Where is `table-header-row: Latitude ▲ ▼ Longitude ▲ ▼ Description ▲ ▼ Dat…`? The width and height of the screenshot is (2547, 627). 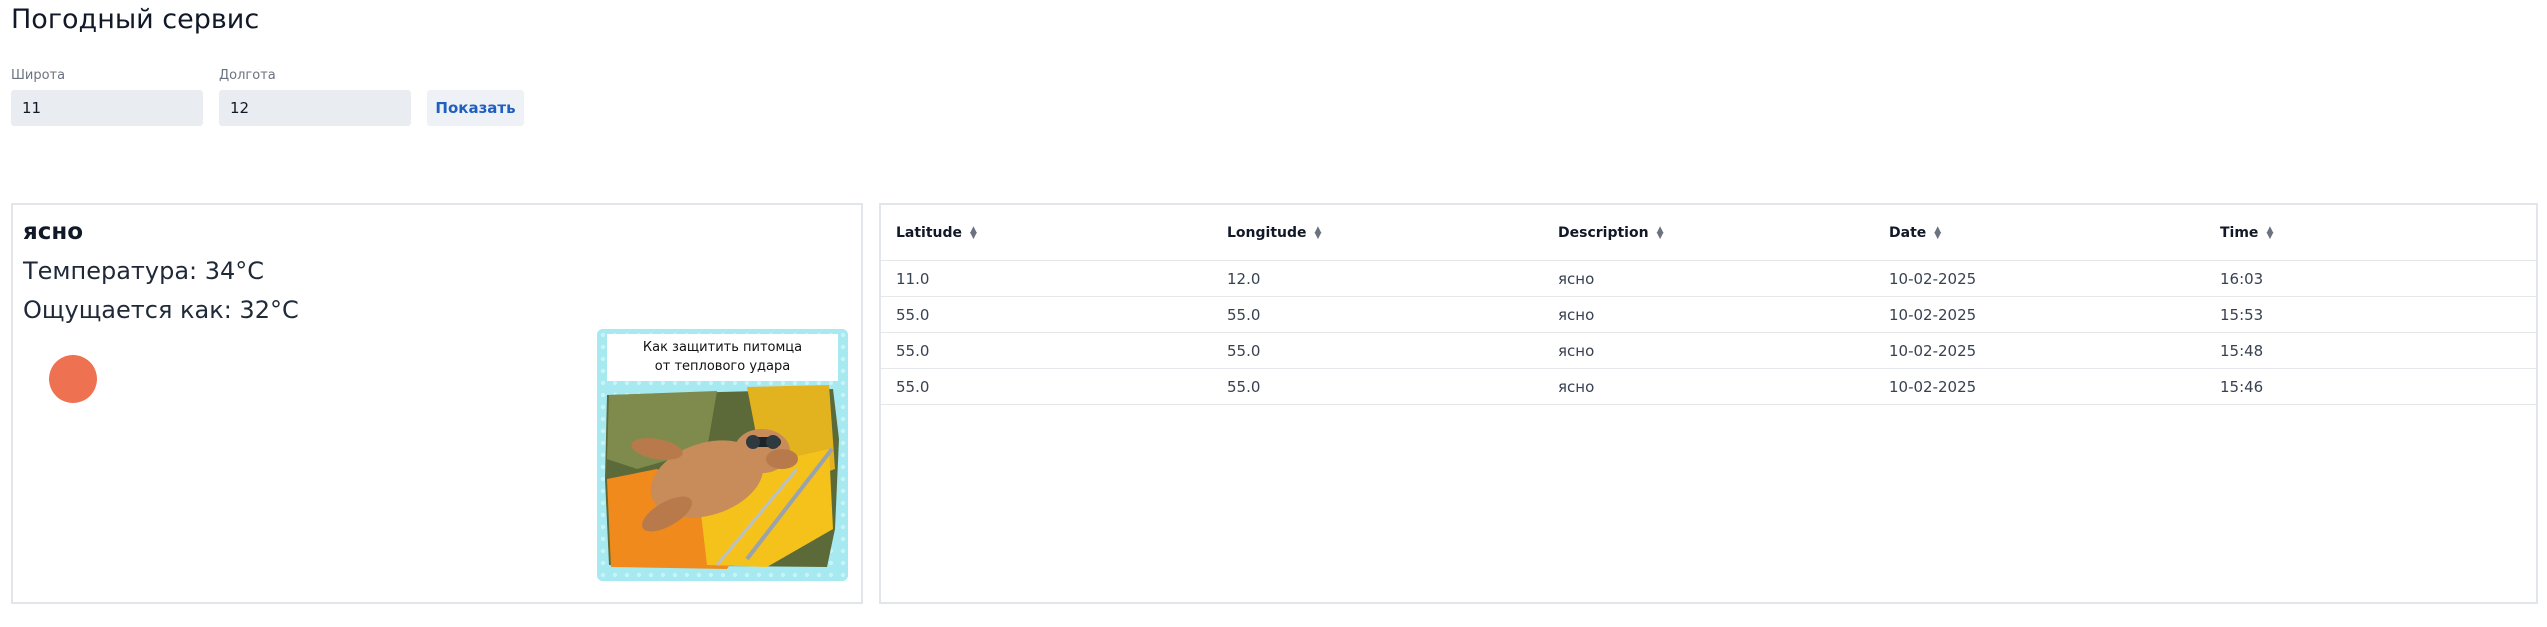 table-header-row: Latitude ▲ ▼ Longitude ▲ ▼ Description ▲ ▼ Dat… is located at coordinates (1708, 233).